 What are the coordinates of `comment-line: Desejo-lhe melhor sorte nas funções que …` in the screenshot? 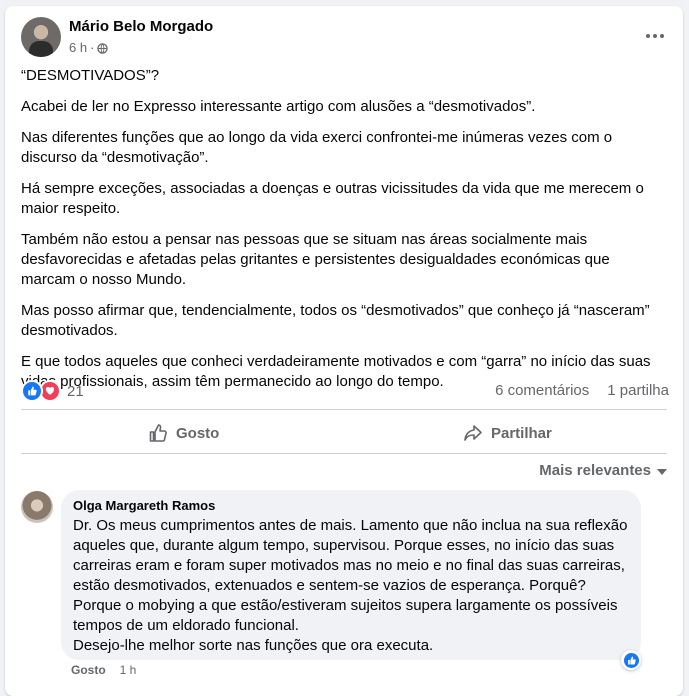 It's located at (253, 645).